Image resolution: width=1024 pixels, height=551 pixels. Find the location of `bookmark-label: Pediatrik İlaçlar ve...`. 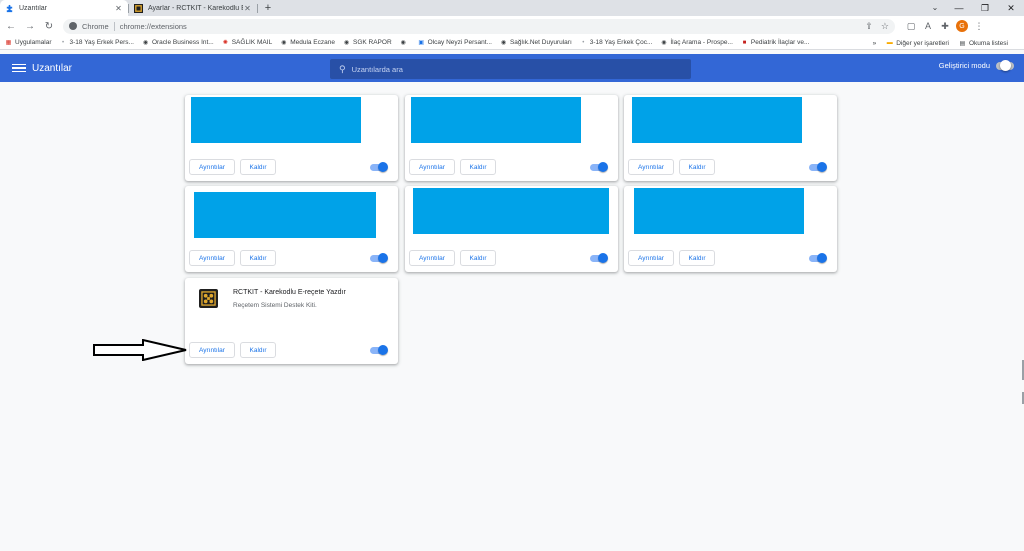

bookmark-label: Pediatrik İlaçlar ve... is located at coordinates (780, 42).